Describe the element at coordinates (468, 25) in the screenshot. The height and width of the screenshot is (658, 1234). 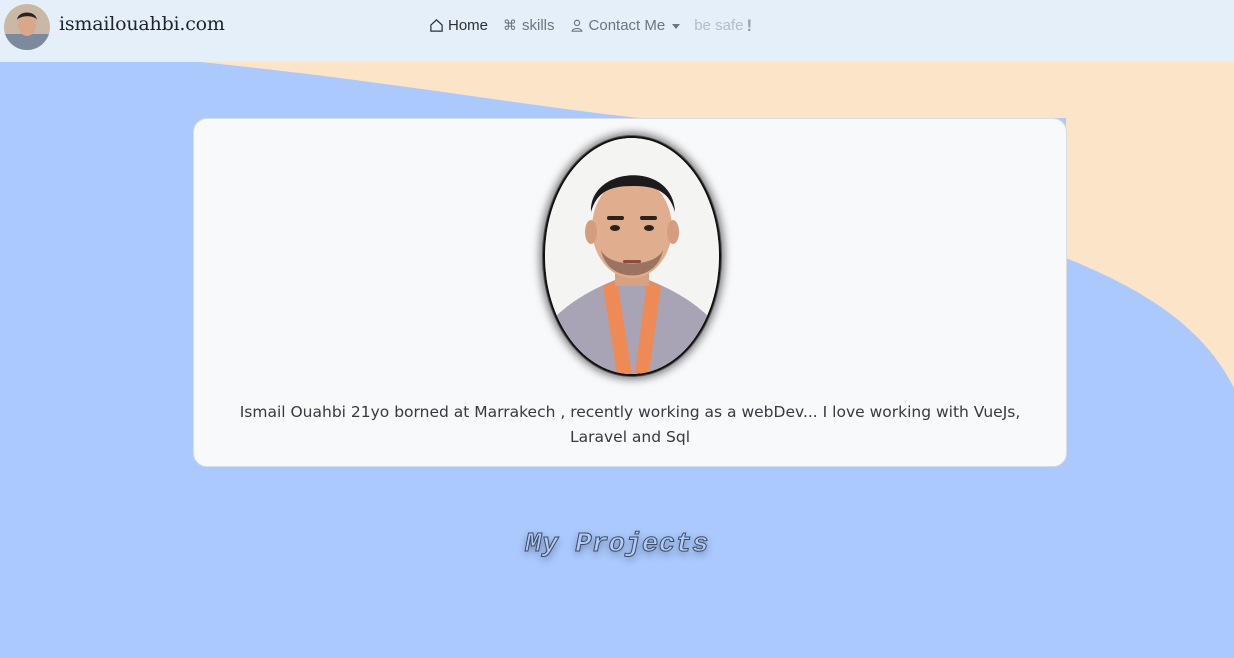
I see `nav-home-label: Home` at that location.